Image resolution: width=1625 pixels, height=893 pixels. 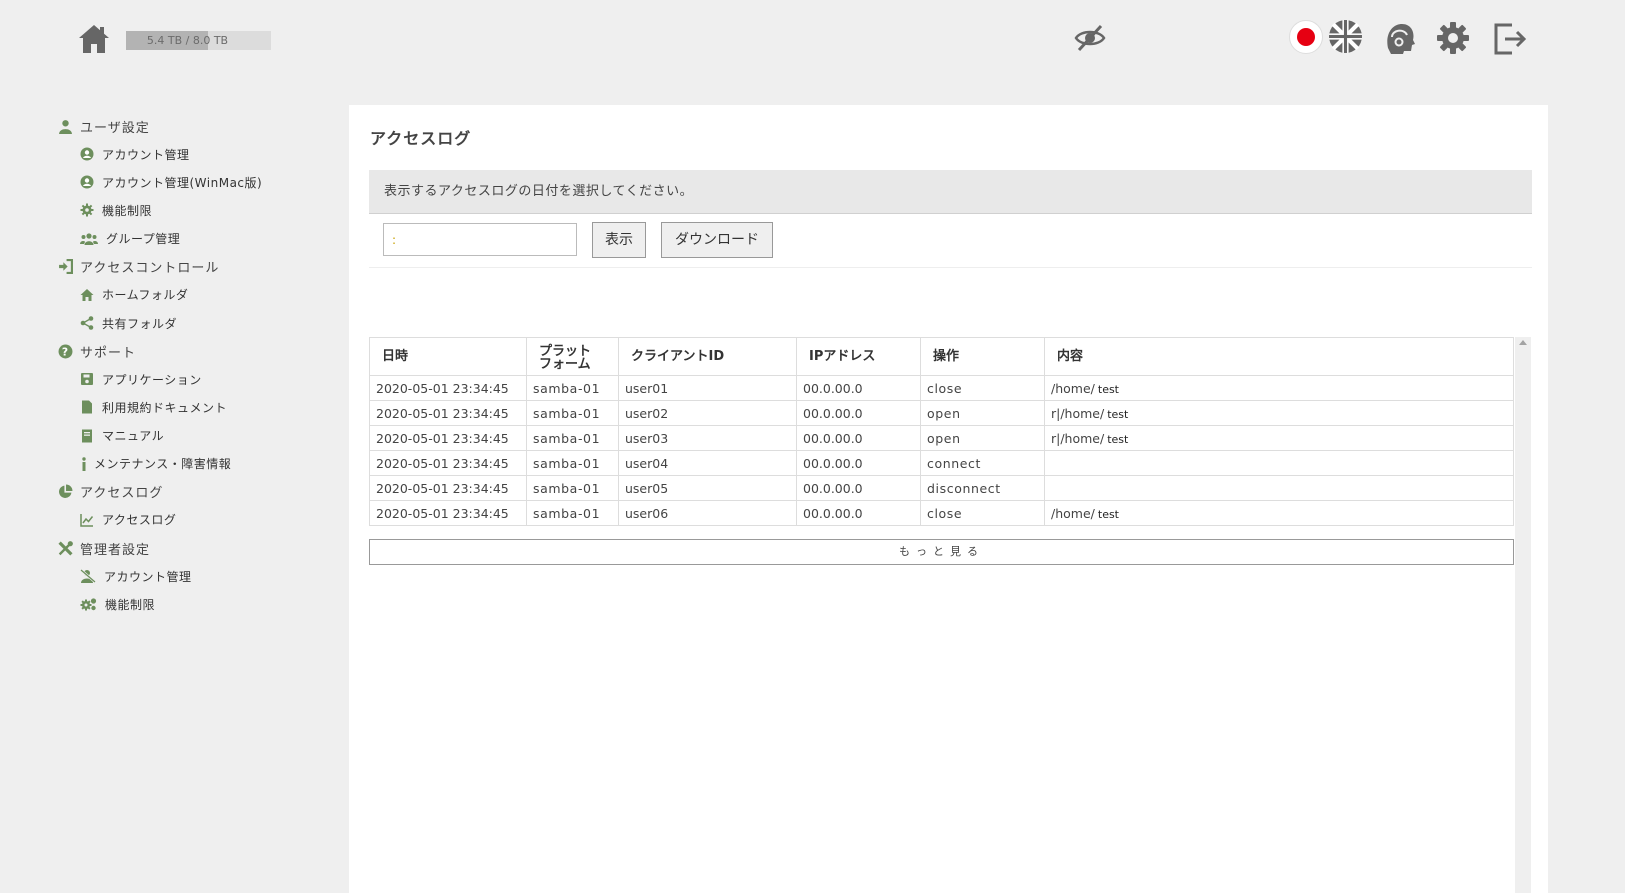 I want to click on sidebar-item-account-management: アカウント管理, so click(x=198, y=154).